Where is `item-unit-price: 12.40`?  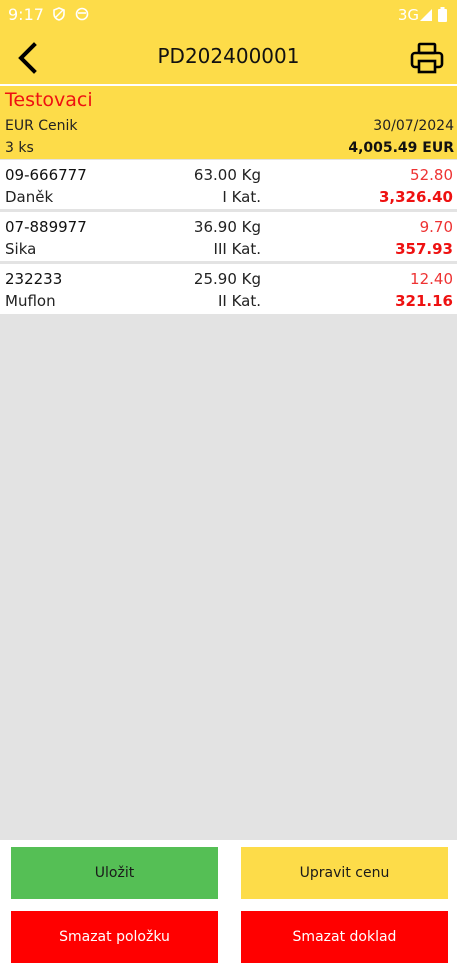
item-unit-price: 12.40 is located at coordinates (431, 279).